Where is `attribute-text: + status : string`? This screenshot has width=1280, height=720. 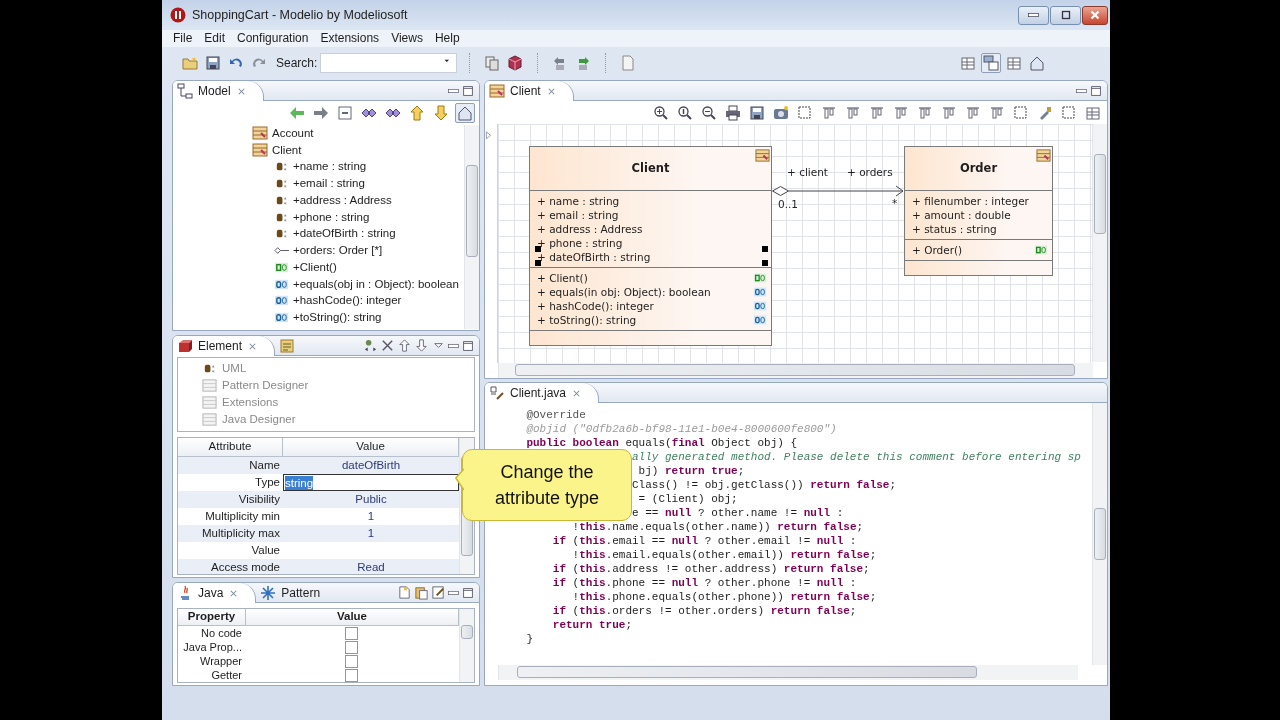 attribute-text: + status : string is located at coordinates (954, 229).